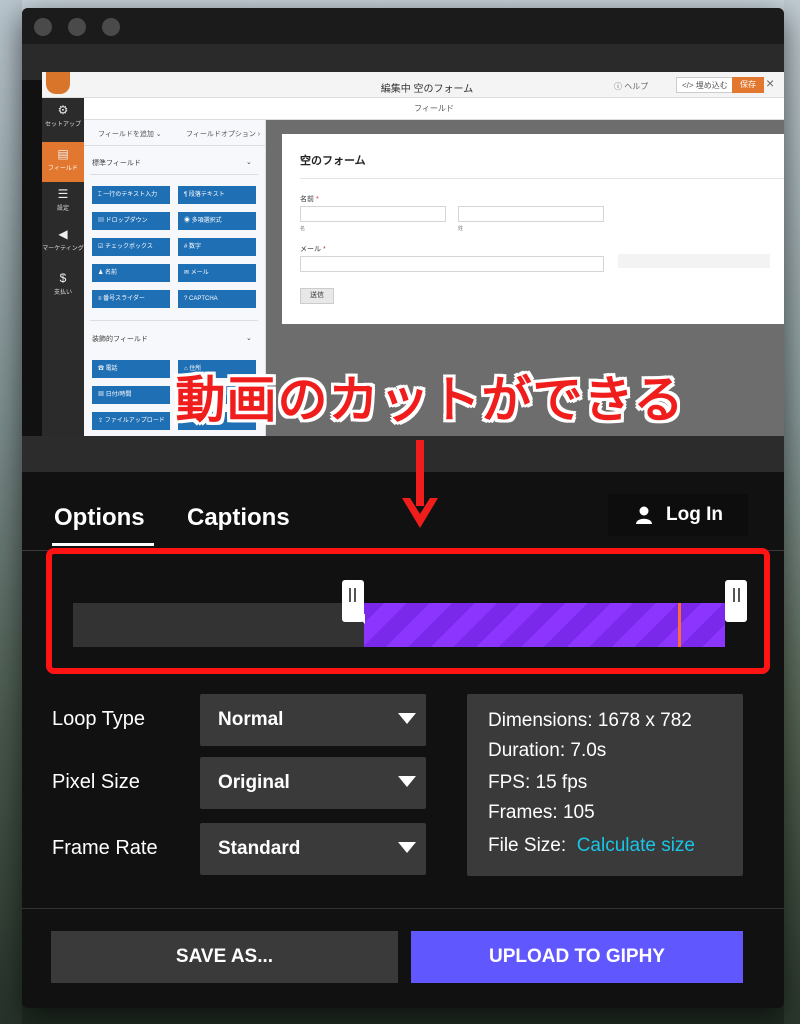  Describe the element at coordinates (533, 229) in the screenshot. I see `form-card: 空のフォーム 名前 * 名 姓 メール * 送信` at that location.